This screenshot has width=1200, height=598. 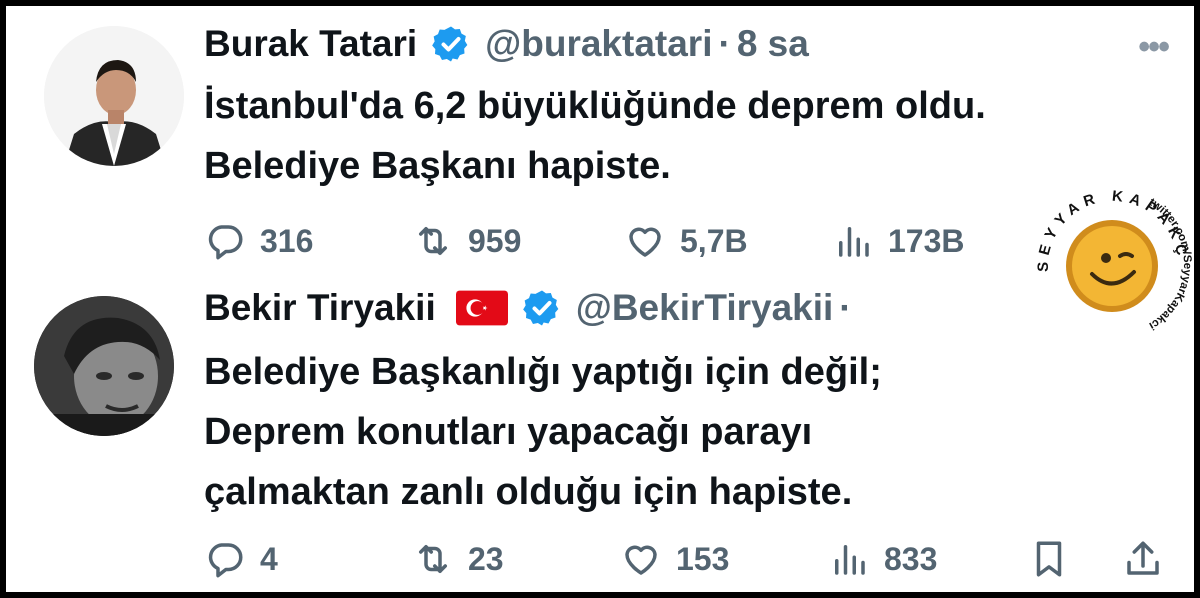 I want to click on tweet-header: Burak Tatari @buraktatari · 8 sa, so click(x=506, y=44).